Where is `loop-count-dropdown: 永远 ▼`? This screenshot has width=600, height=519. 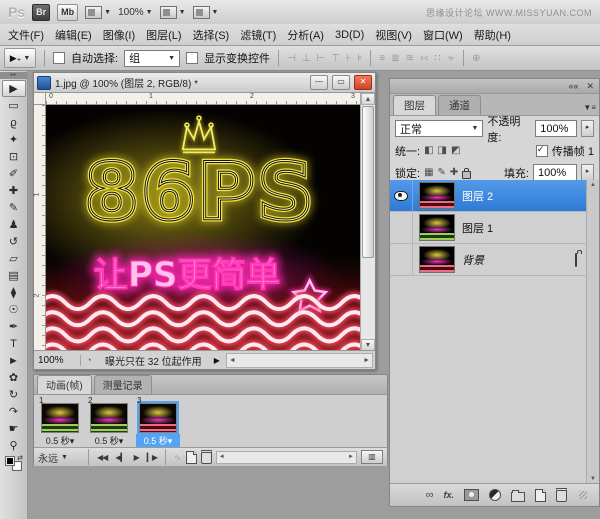 loop-count-dropdown: 永远 ▼ is located at coordinates (60, 457).